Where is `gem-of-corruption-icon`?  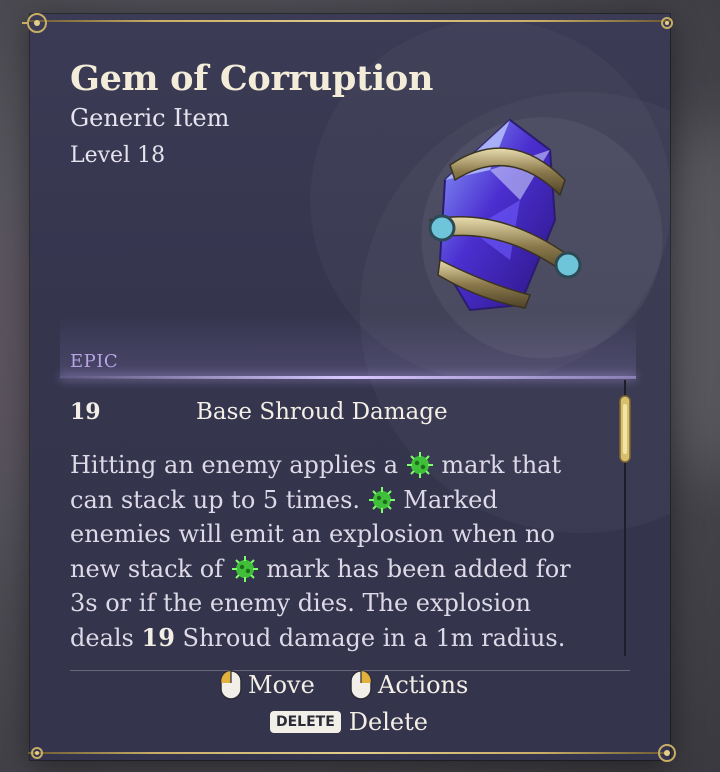 gem-of-corruption-icon is located at coordinates (505, 215).